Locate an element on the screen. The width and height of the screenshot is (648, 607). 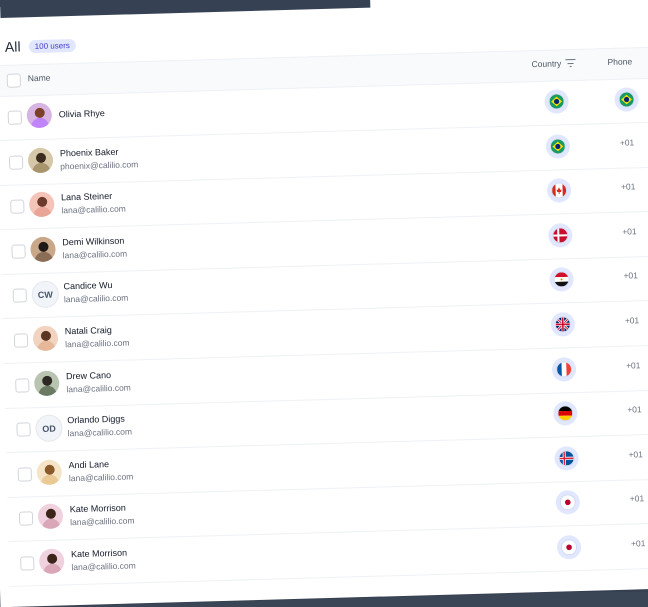
flag-icon-is is located at coordinates (566, 458).